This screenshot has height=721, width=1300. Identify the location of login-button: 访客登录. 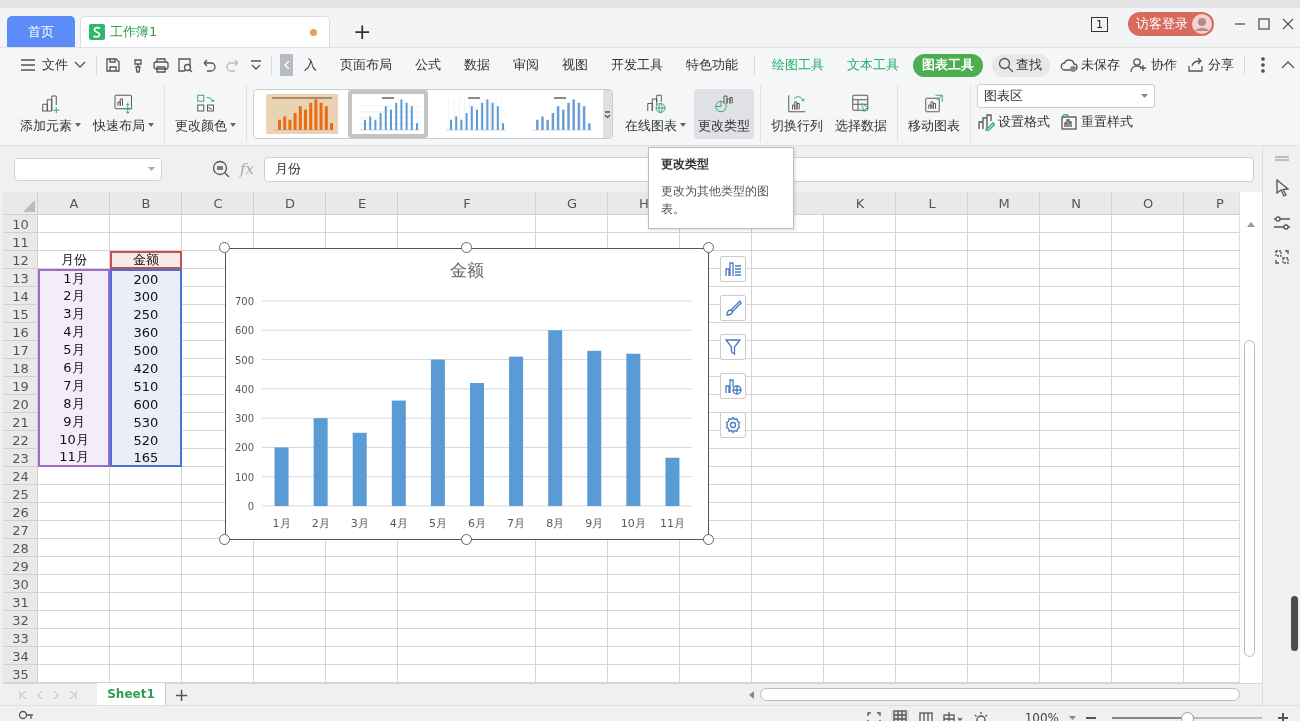
(1171, 24).